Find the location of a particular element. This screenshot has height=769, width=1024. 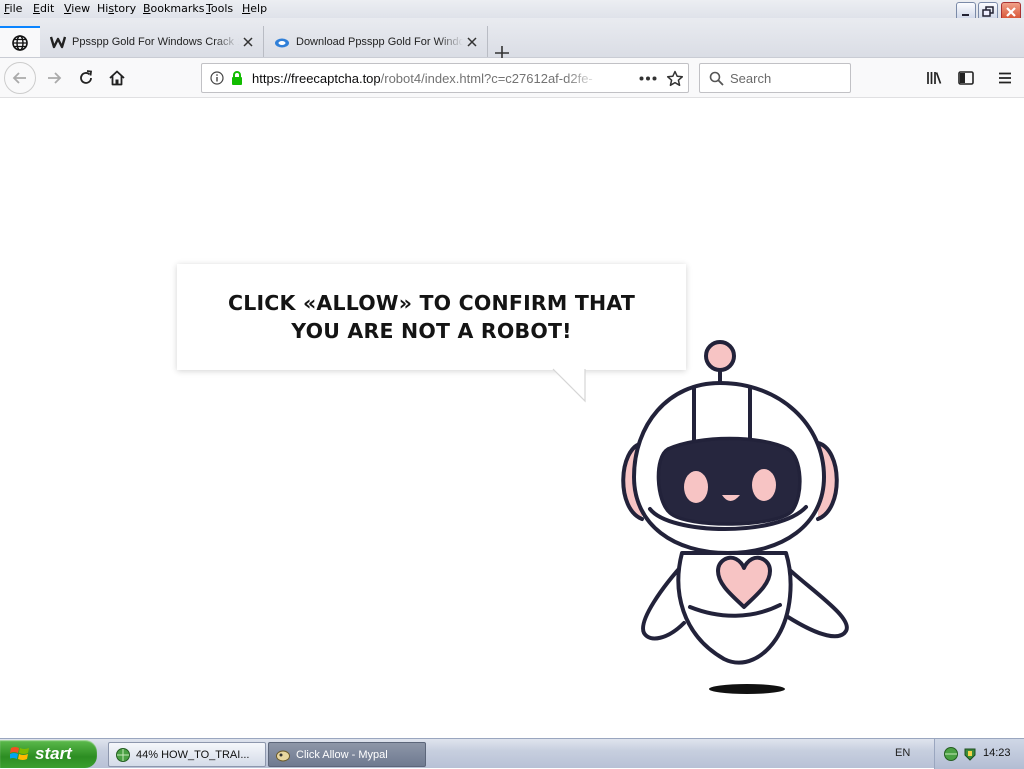

tab-download-ppsspp: Download Ppsspp Gold For Windows is located at coordinates (377, 41).